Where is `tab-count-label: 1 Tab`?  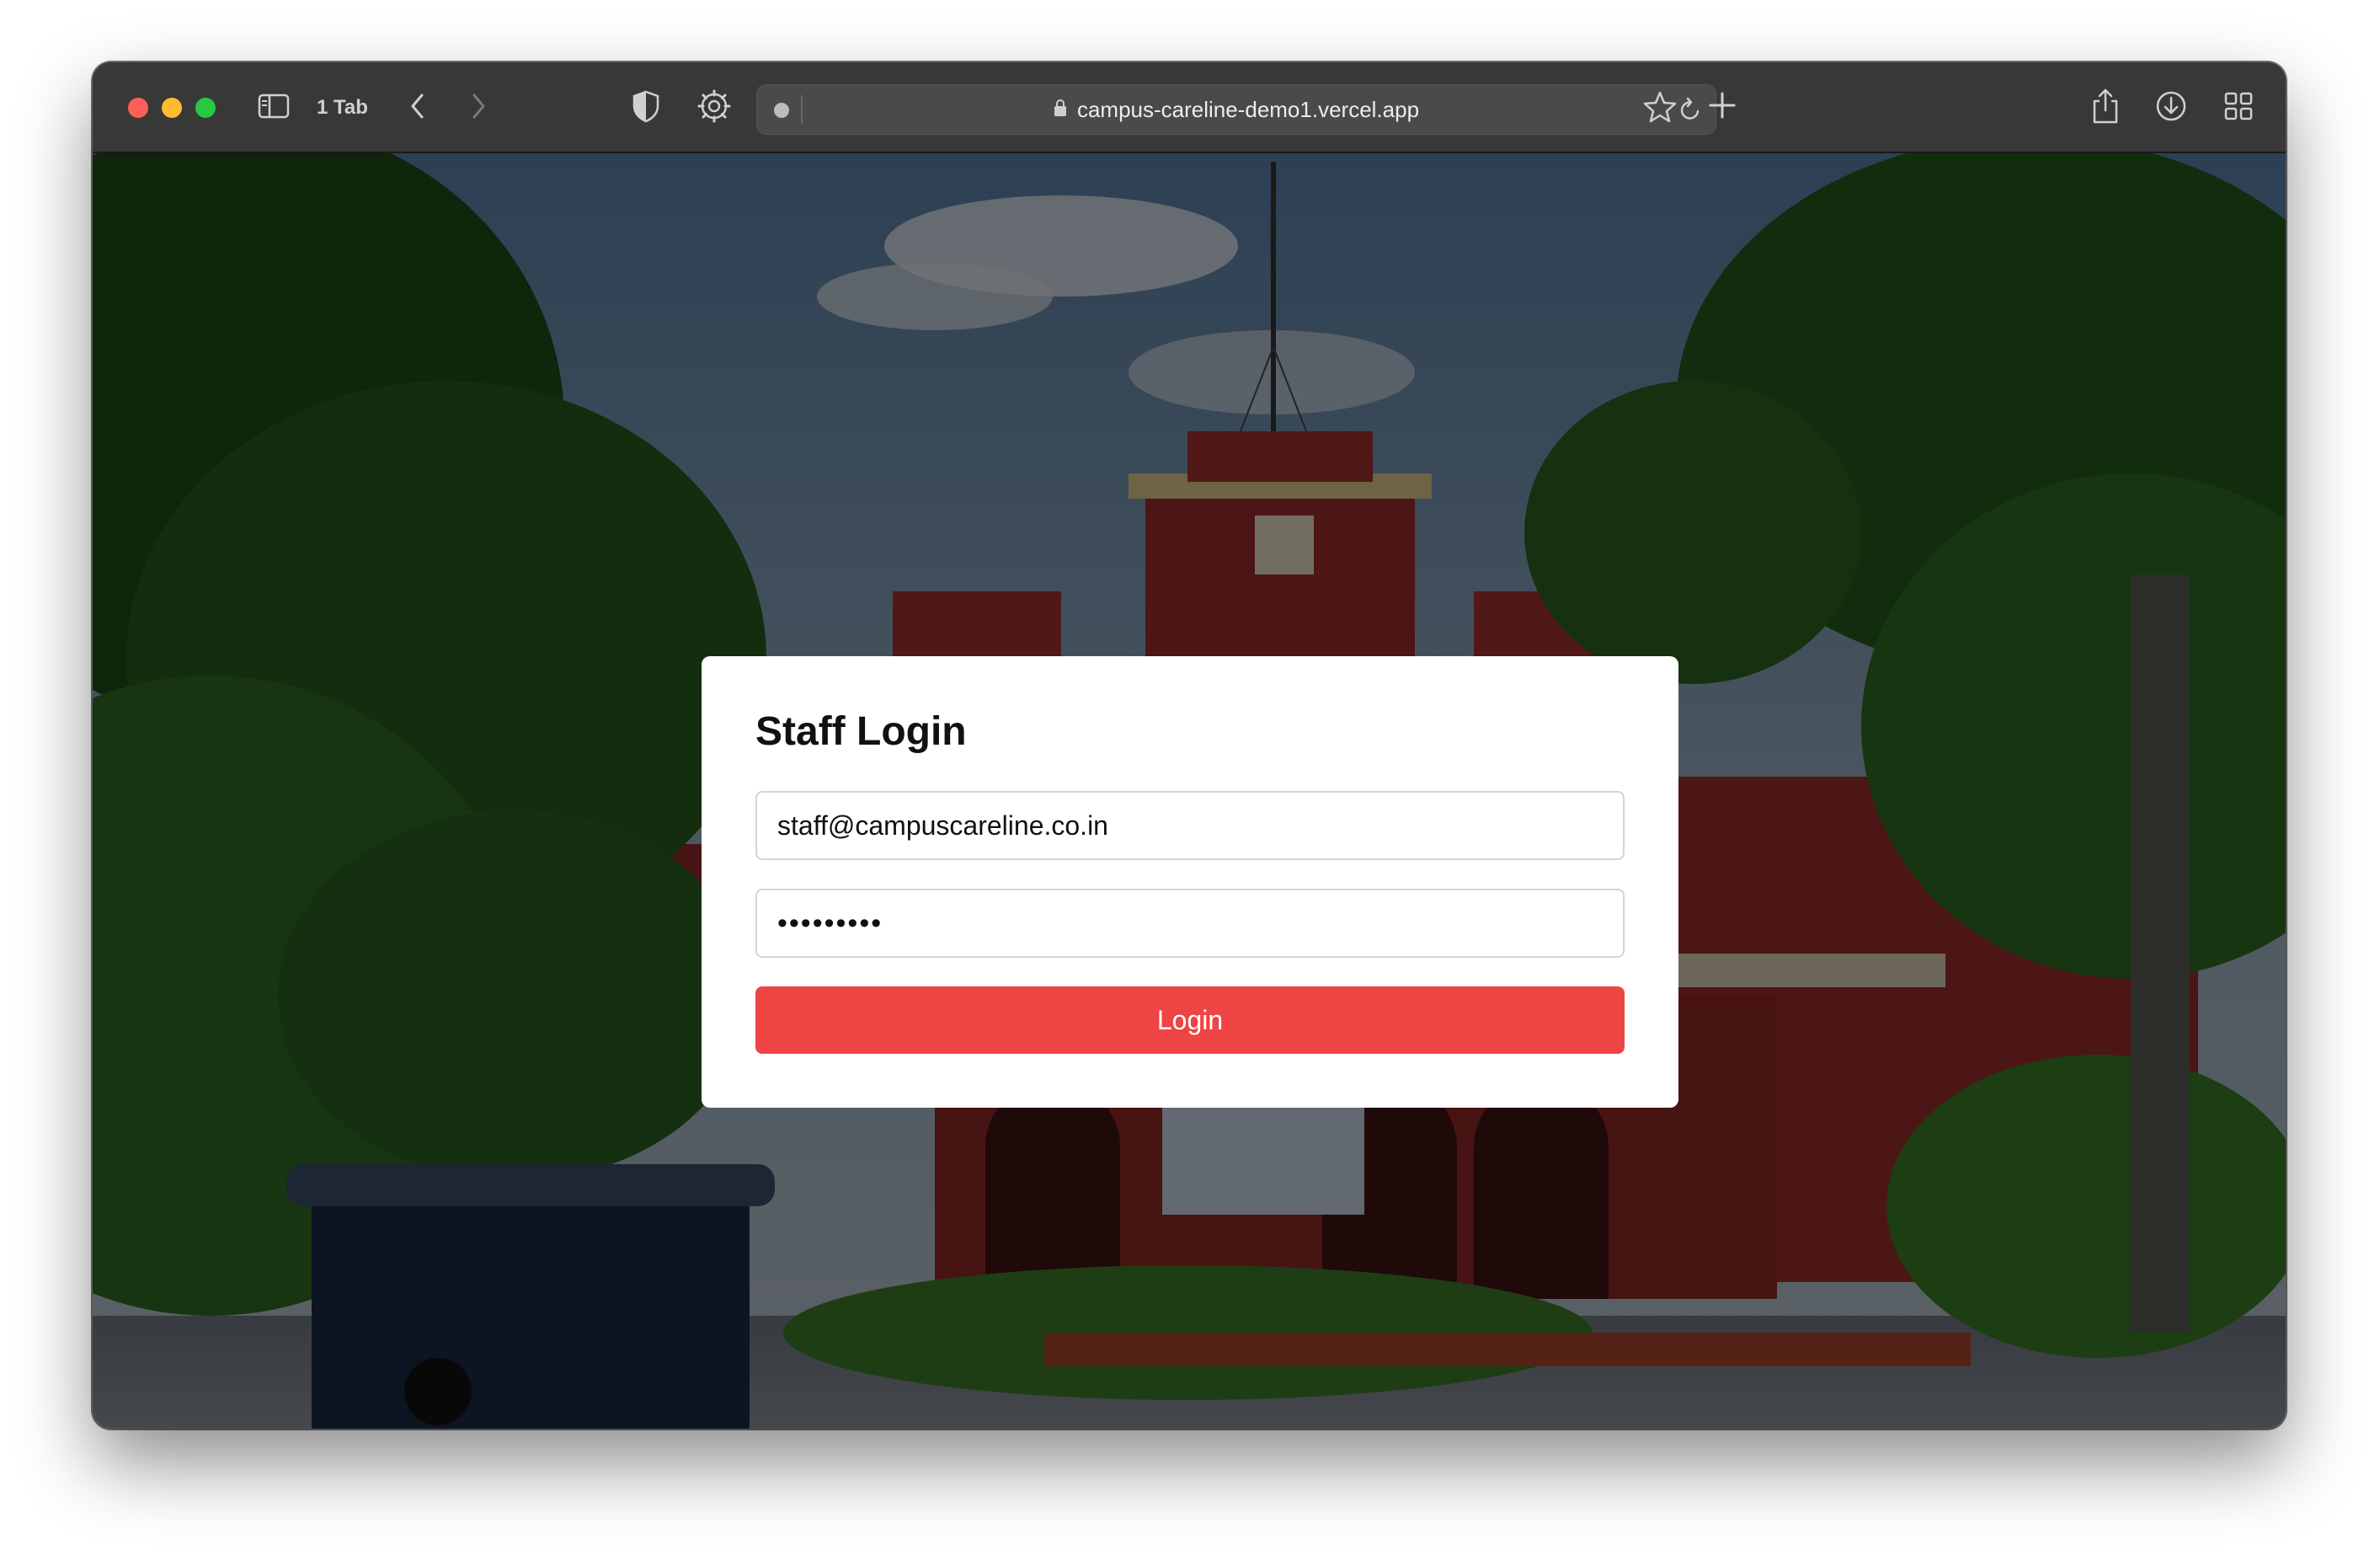 tab-count-label: 1 Tab is located at coordinates (342, 108).